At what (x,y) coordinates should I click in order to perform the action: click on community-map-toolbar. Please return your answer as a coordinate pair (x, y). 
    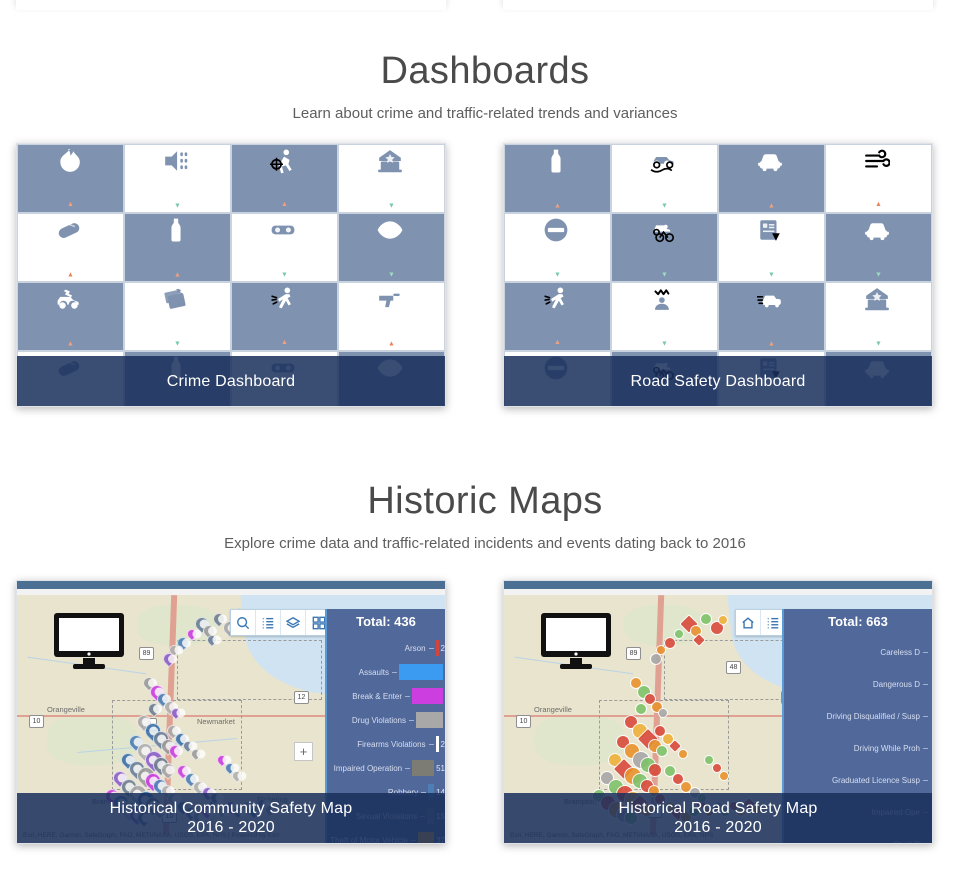
    Looking at the image, I should click on (281, 622).